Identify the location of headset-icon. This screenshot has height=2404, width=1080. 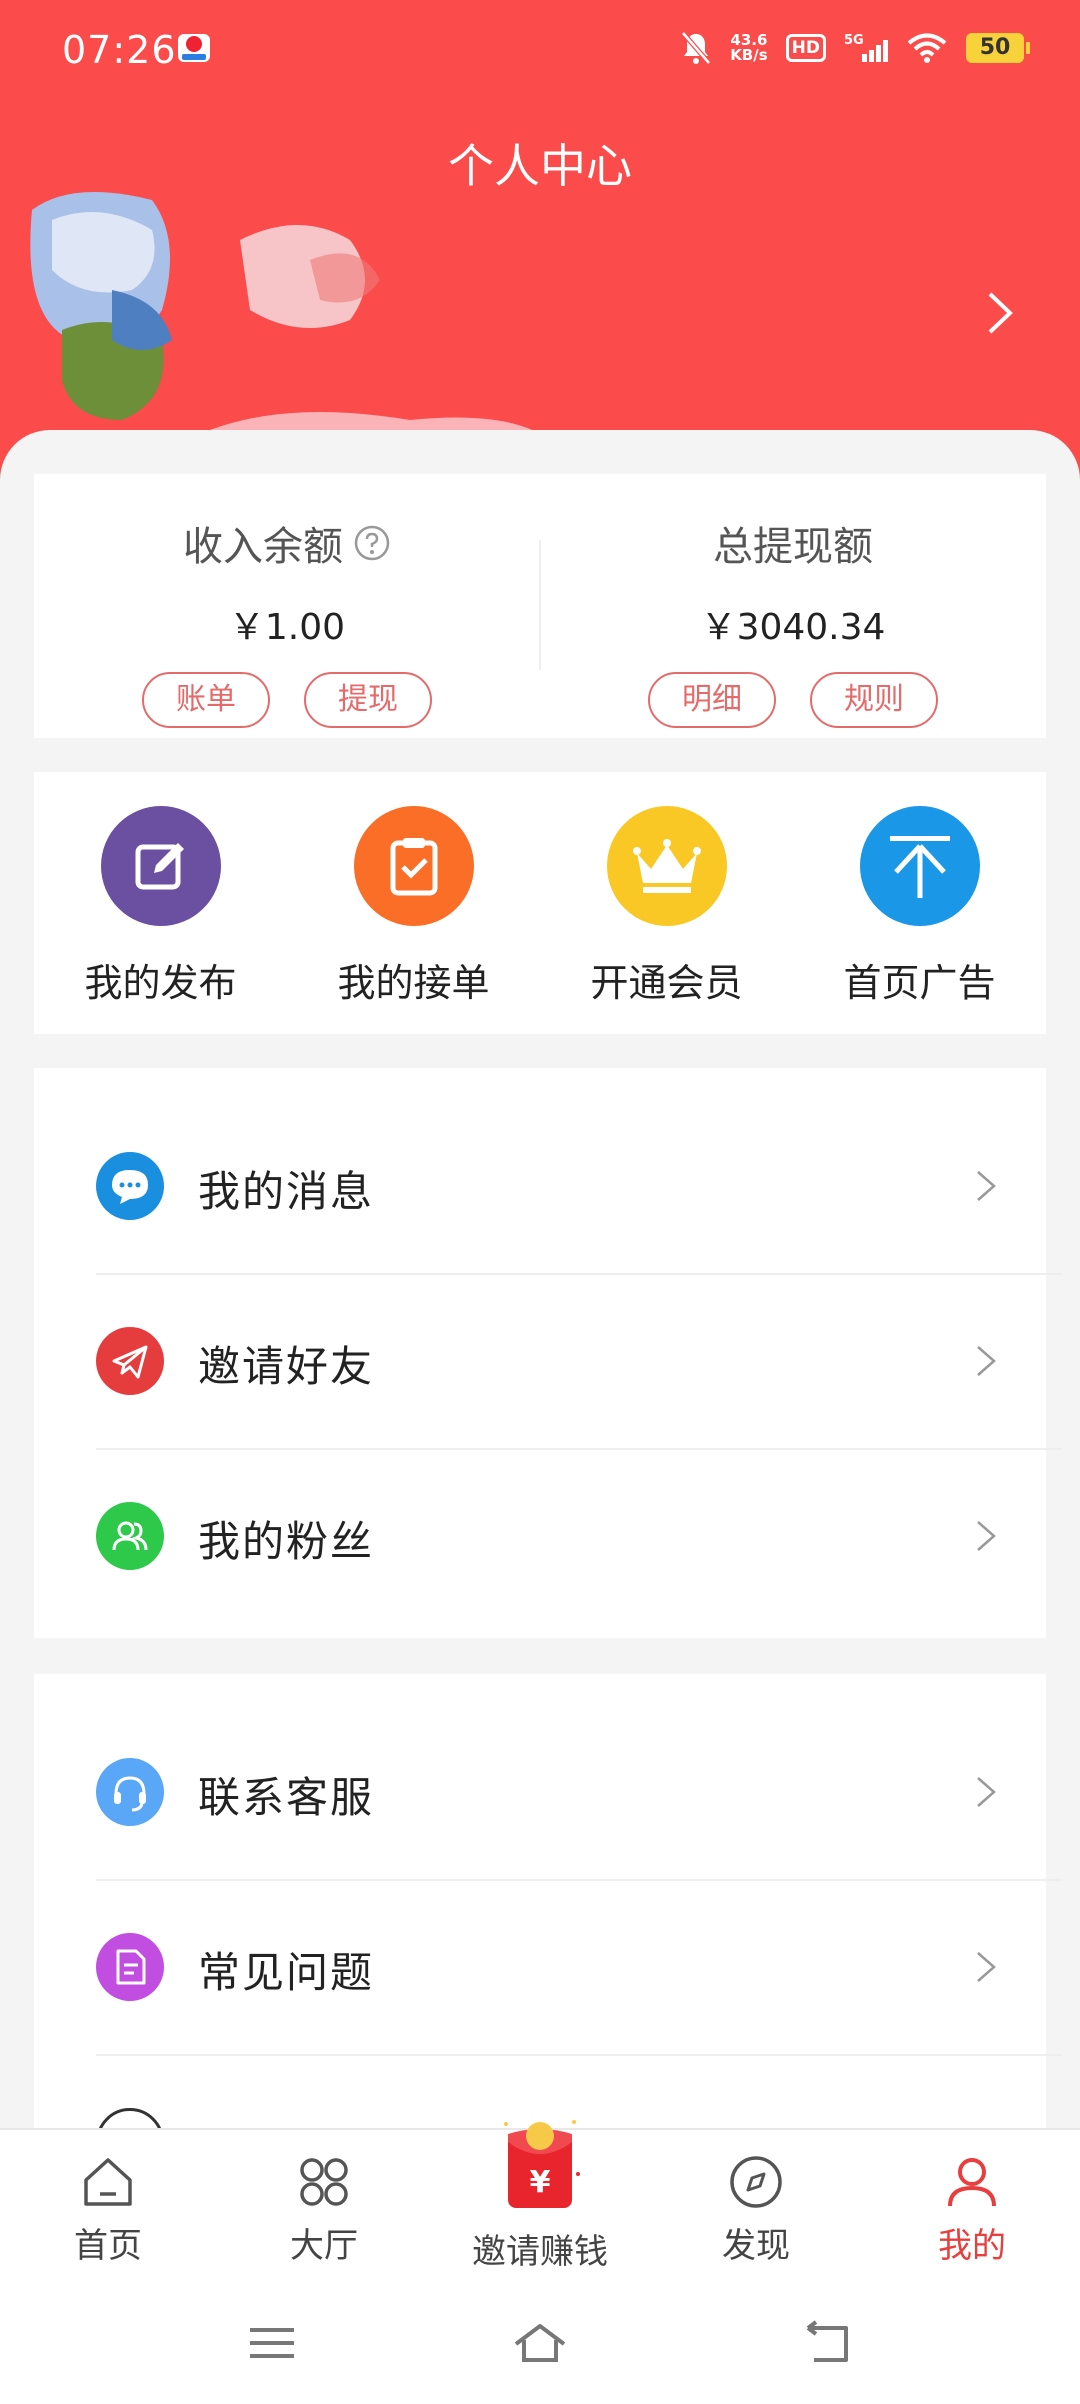
(130, 1792).